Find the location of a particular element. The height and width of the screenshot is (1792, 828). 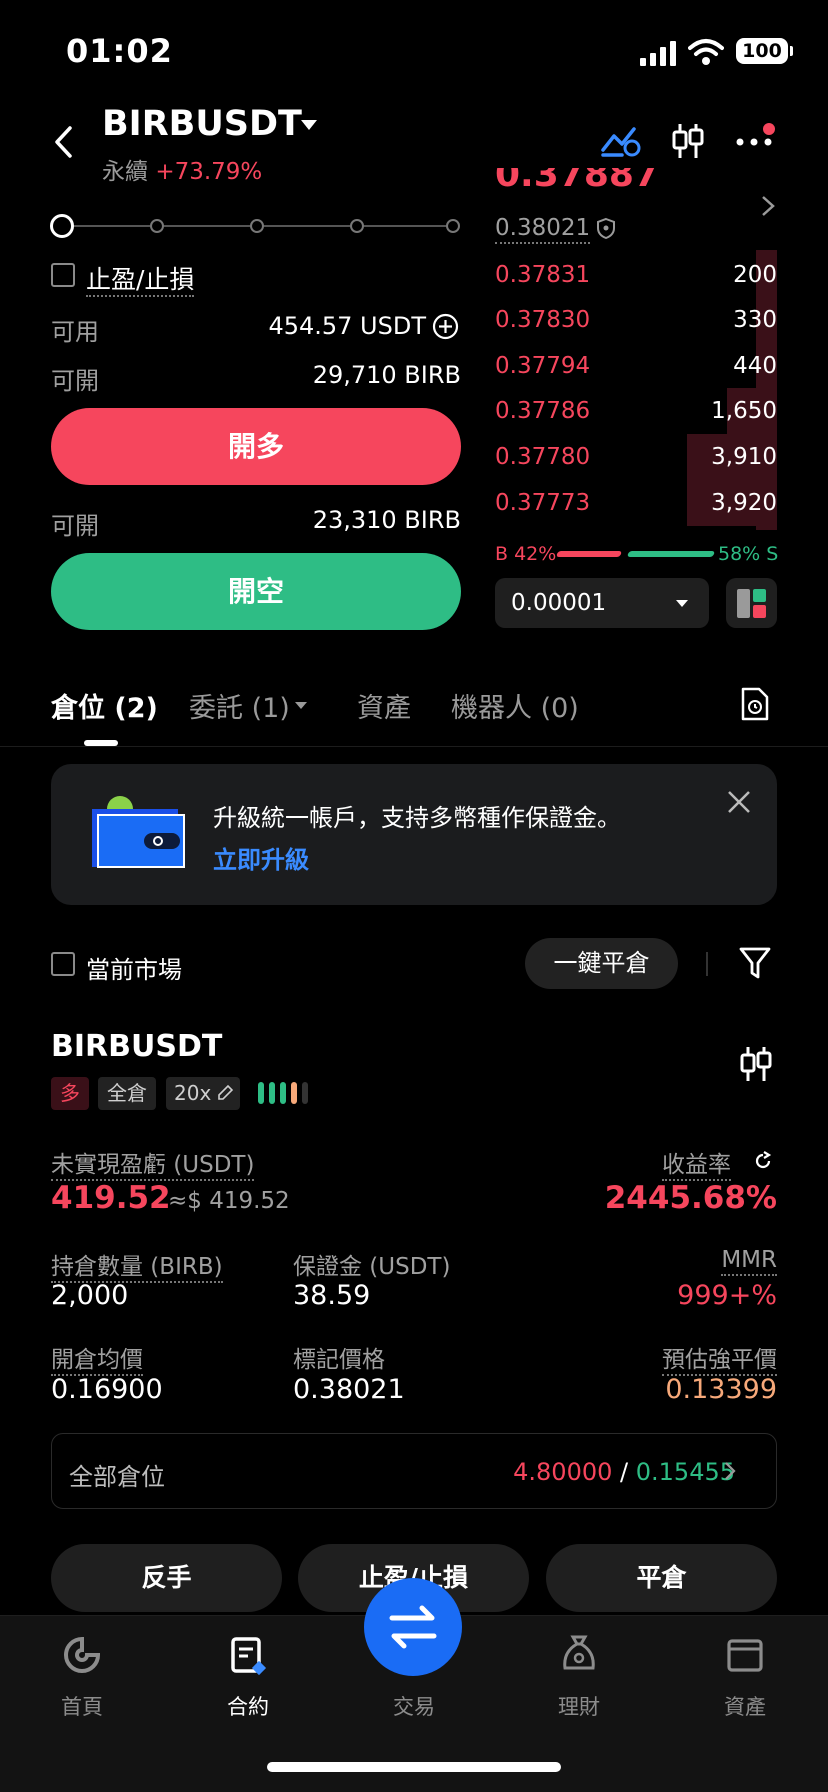

ask-quantity: 440 is located at coordinates (755, 366).